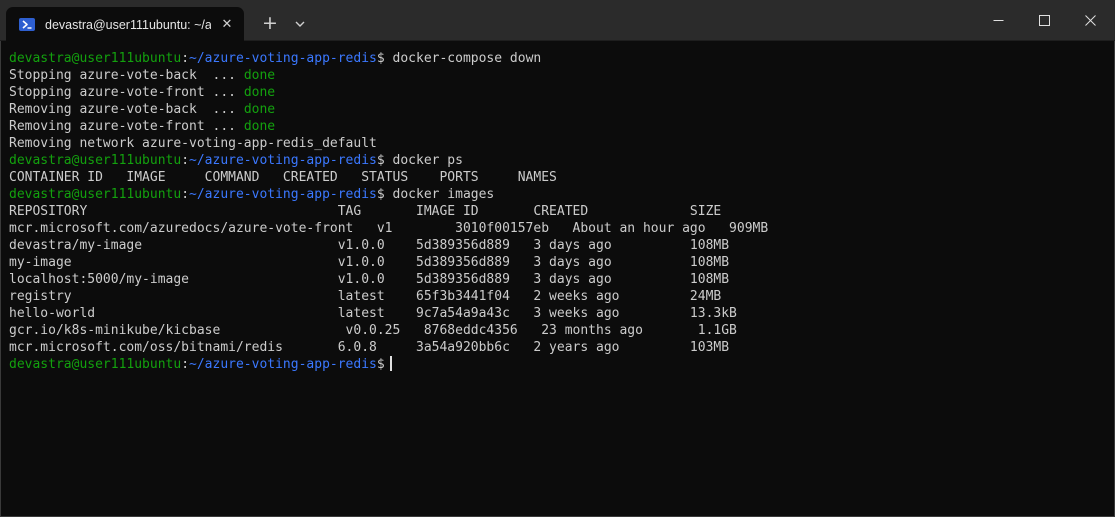 This screenshot has width=1115, height=517. What do you see at coordinates (227, 25) in the screenshot?
I see `tab-close-icon: ✕` at bounding box center [227, 25].